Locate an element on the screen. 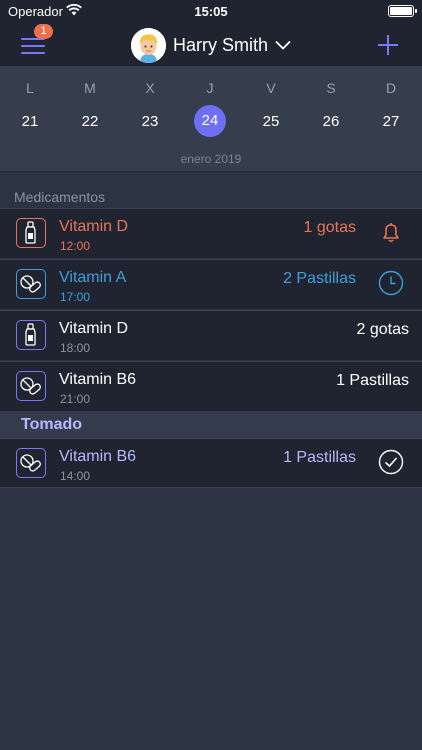 The height and width of the screenshot is (750, 422). weekday-label: S is located at coordinates (331, 88).